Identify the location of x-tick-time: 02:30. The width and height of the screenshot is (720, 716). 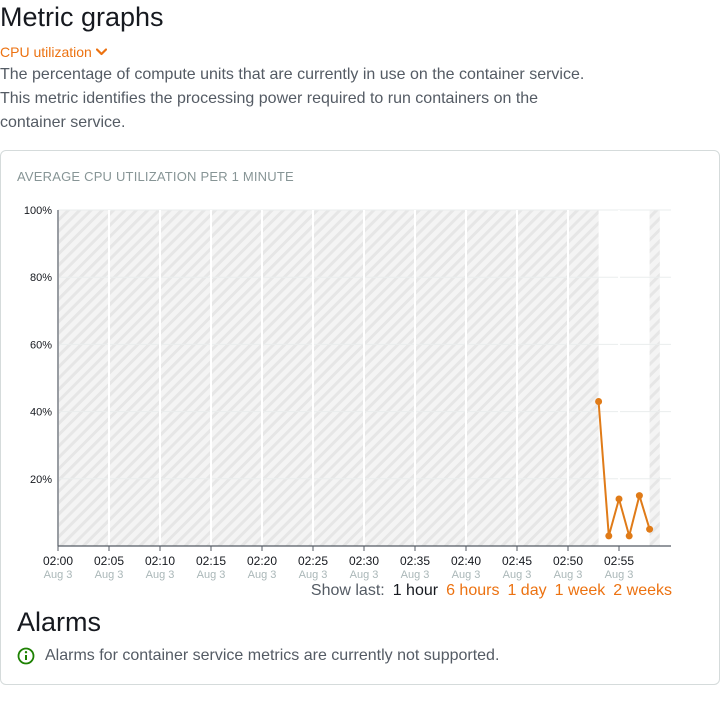
(364, 561).